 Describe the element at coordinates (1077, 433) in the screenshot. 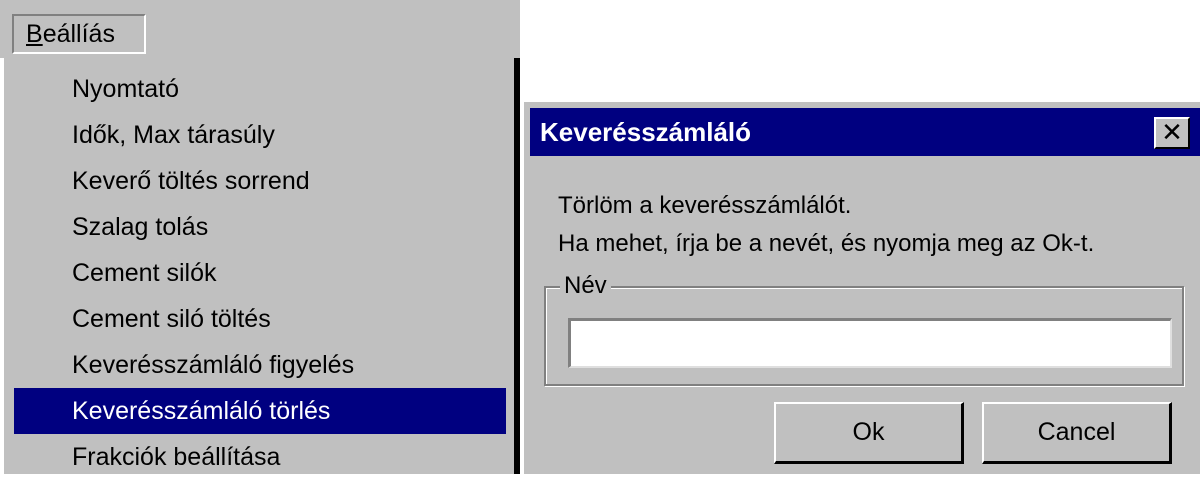

I see `cancel-button: Cancel` at that location.